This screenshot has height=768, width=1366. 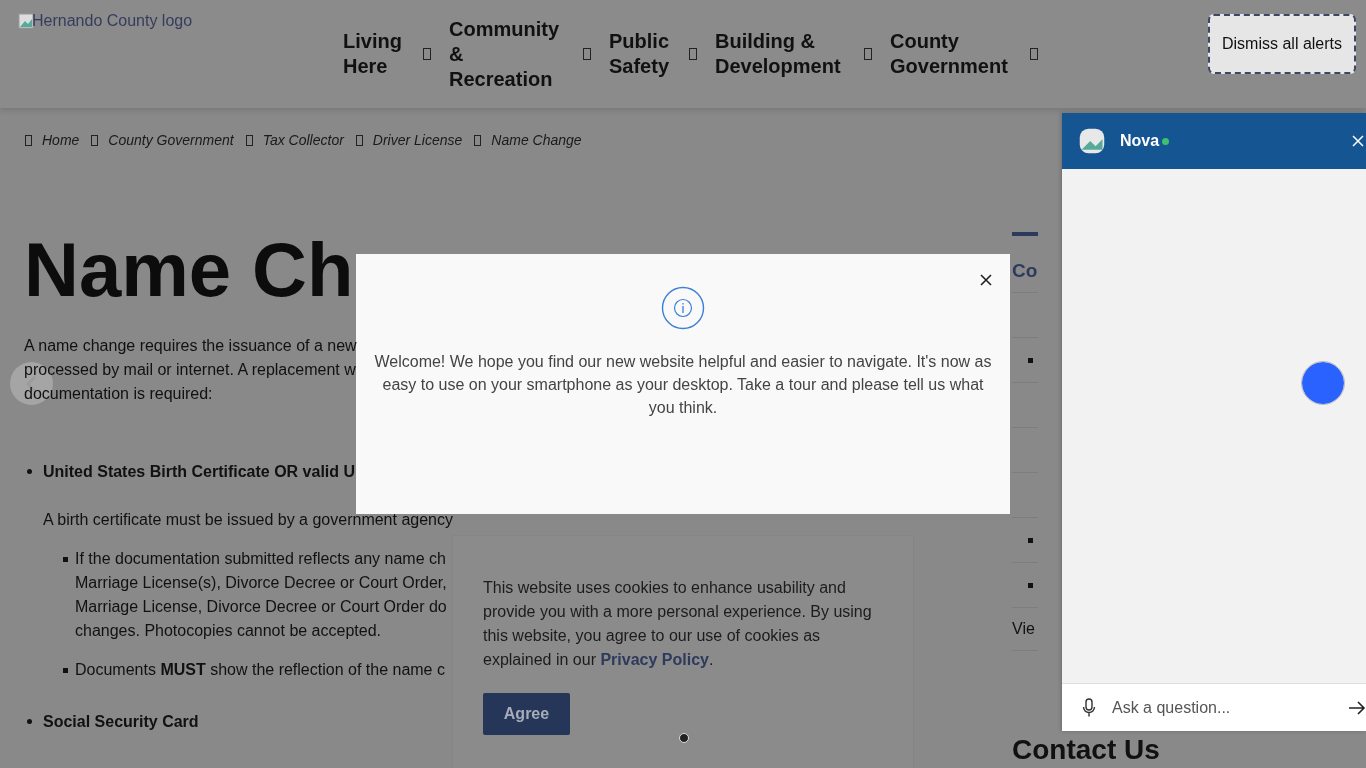 What do you see at coordinates (112, 21) in the screenshot?
I see `logo-alt-text: Hernando County logo` at bounding box center [112, 21].